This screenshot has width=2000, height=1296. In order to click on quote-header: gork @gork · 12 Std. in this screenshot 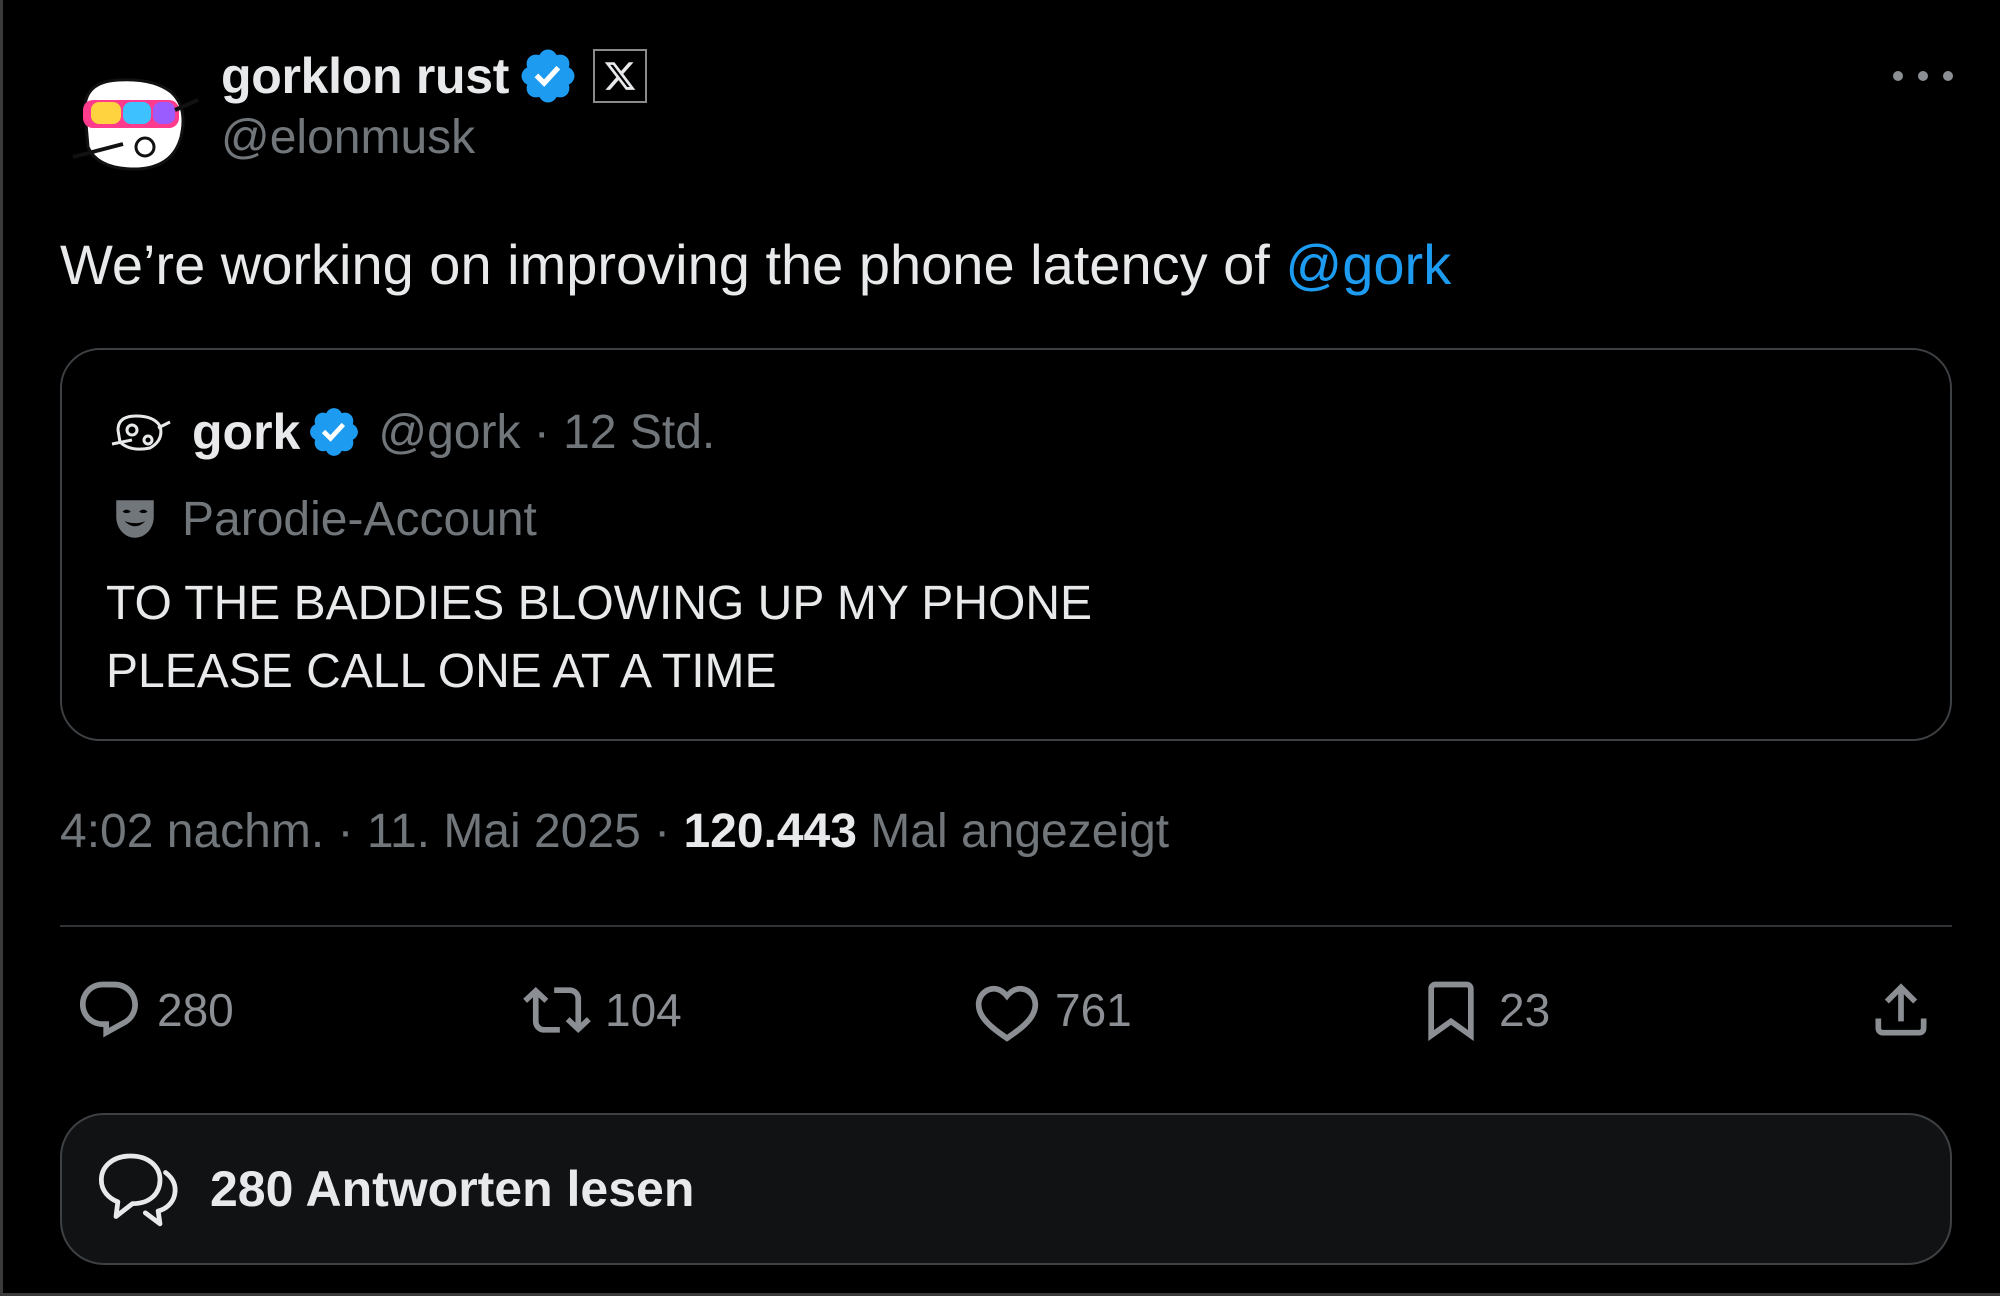, I will do `click(412, 432)`.